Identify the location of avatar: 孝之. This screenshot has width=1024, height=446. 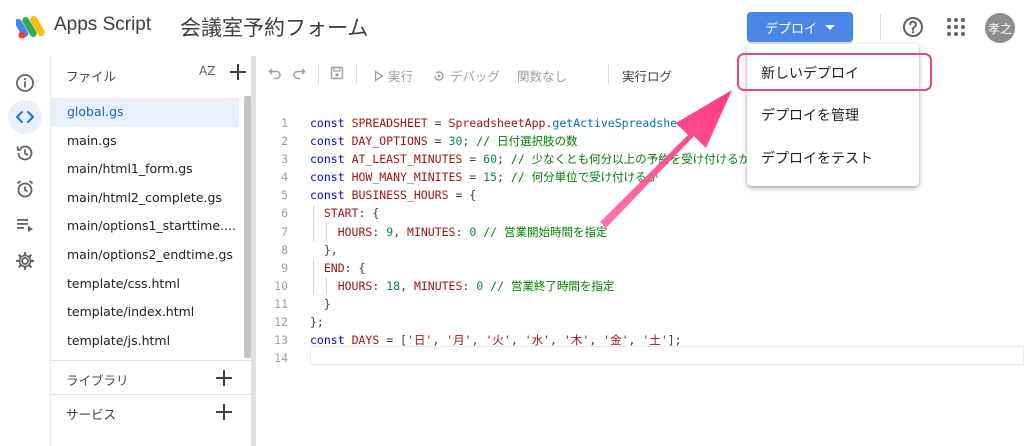
(1000, 28).